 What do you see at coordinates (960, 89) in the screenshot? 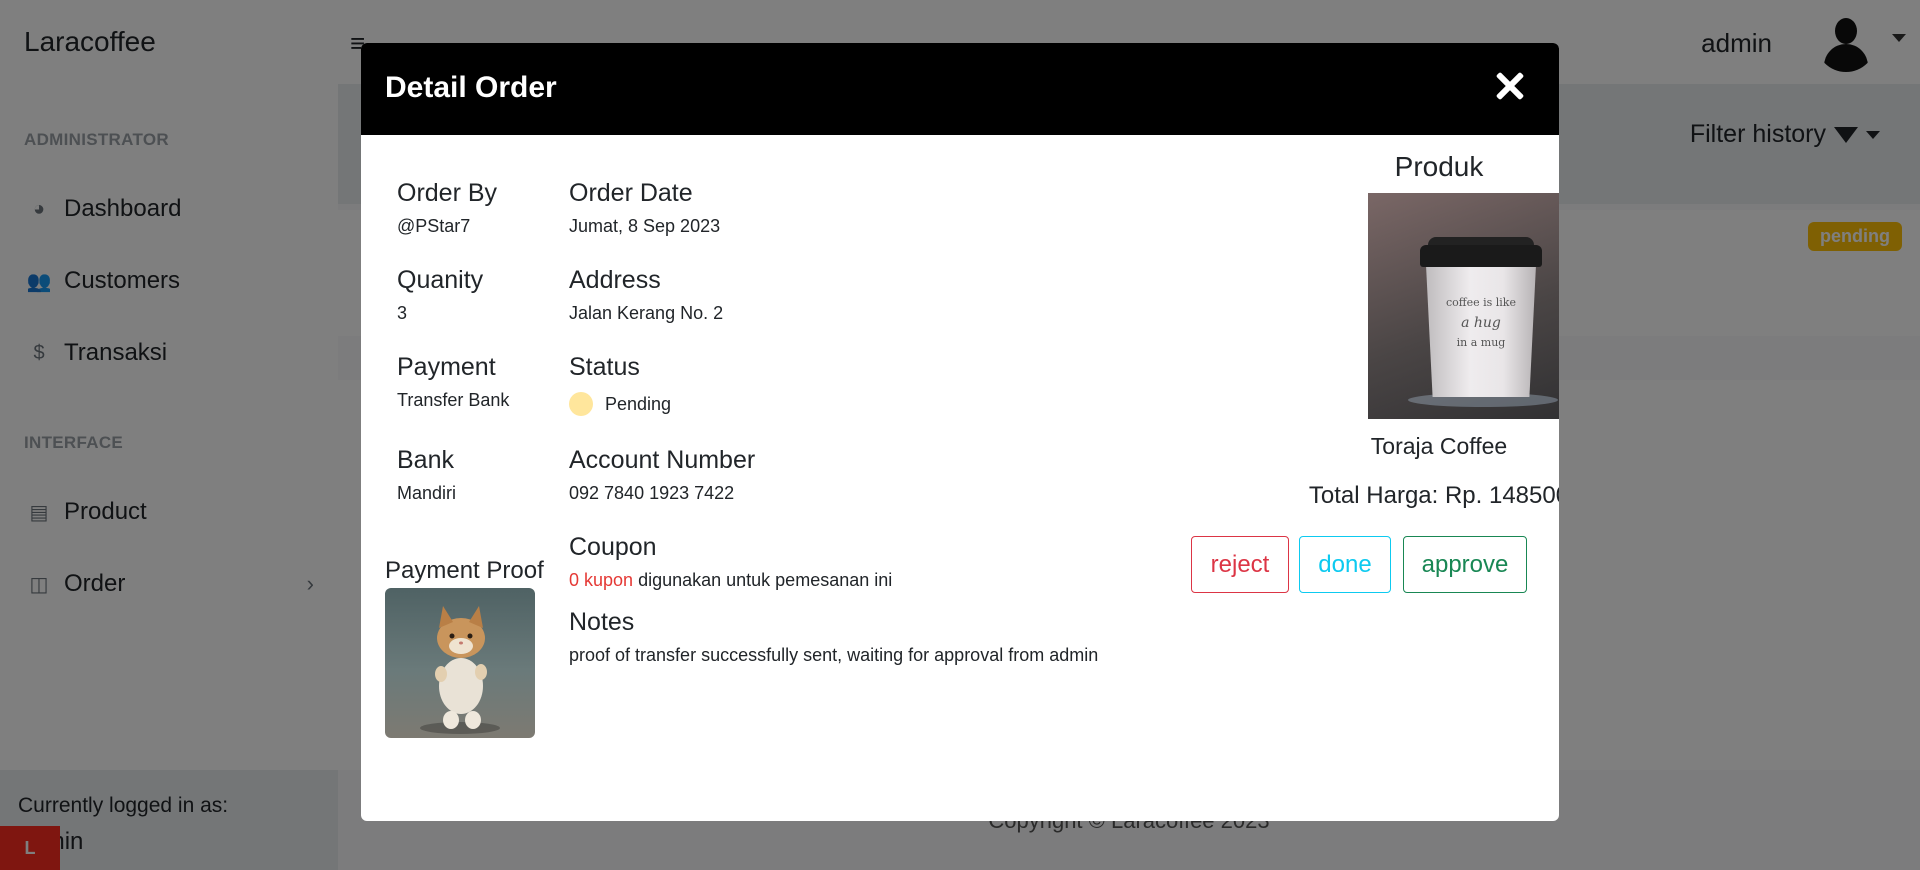
I see `modal-header: Detail Order` at bounding box center [960, 89].